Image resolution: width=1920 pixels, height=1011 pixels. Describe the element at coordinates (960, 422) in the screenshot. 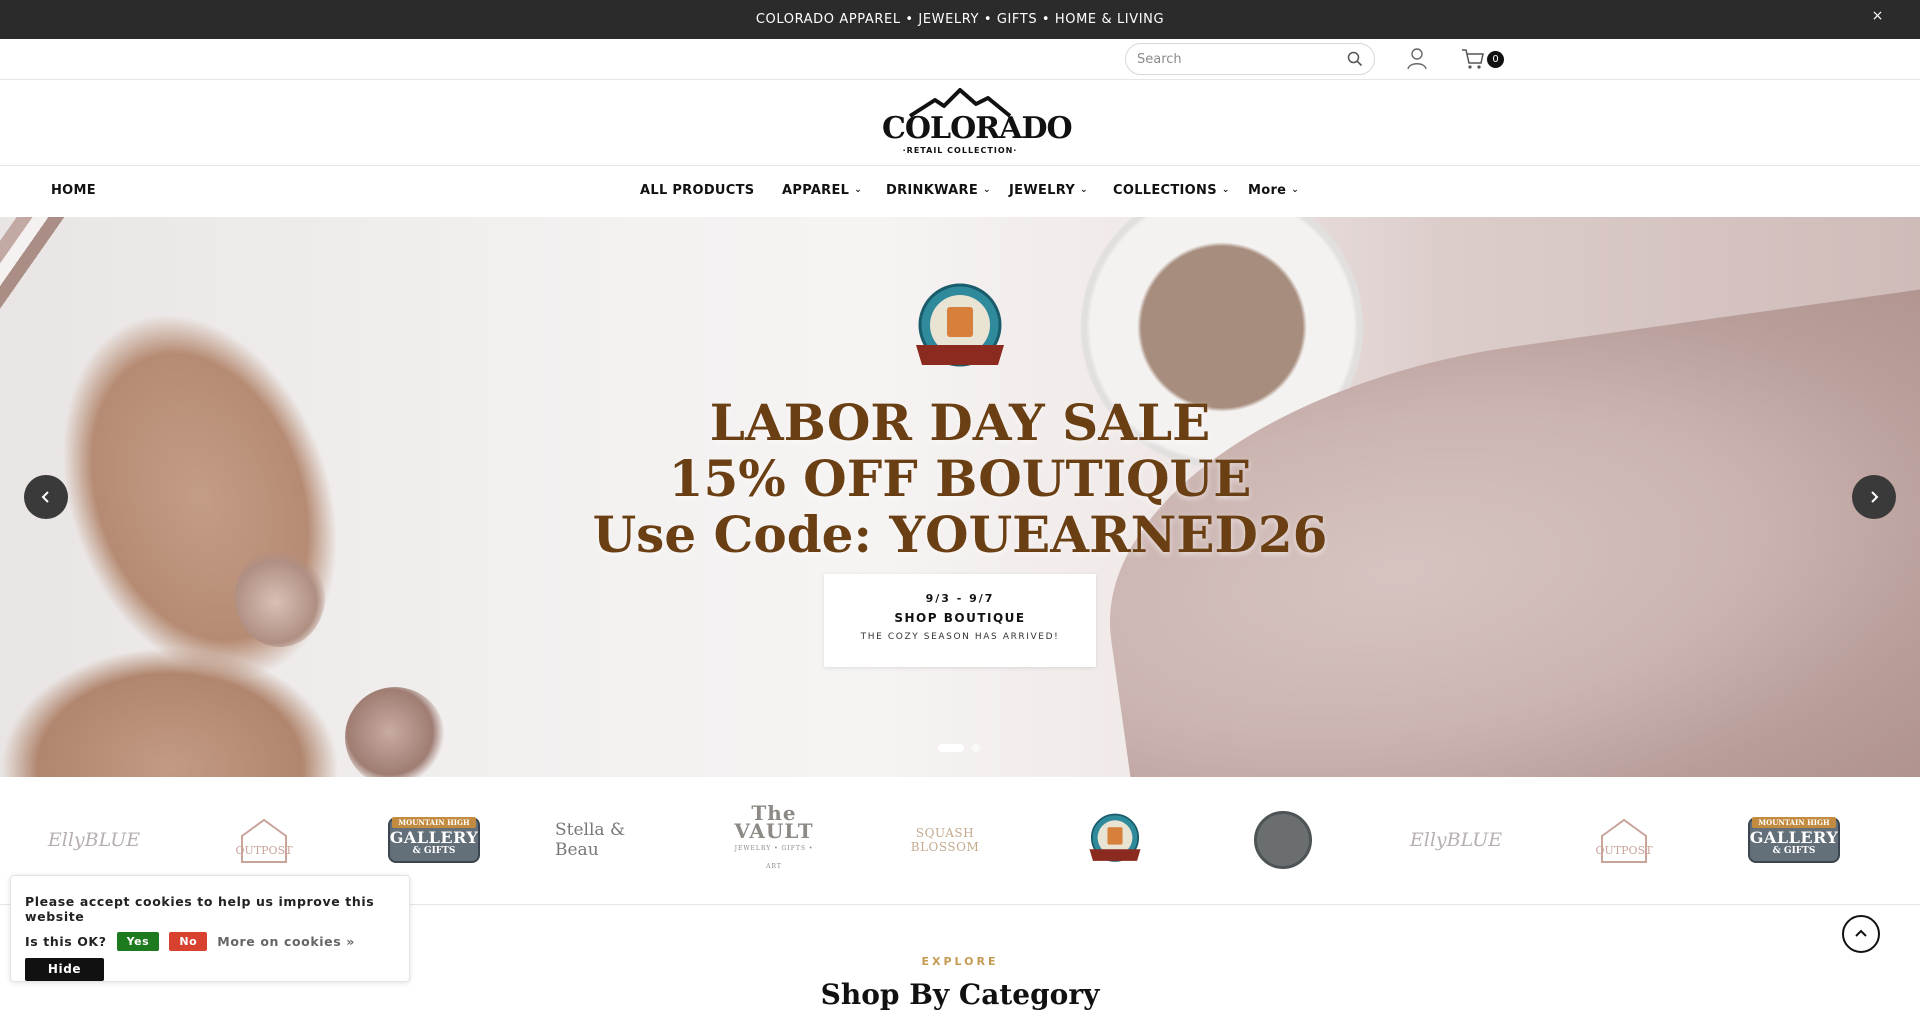

I see `hero-line-1: LABOR DAY SALE` at that location.